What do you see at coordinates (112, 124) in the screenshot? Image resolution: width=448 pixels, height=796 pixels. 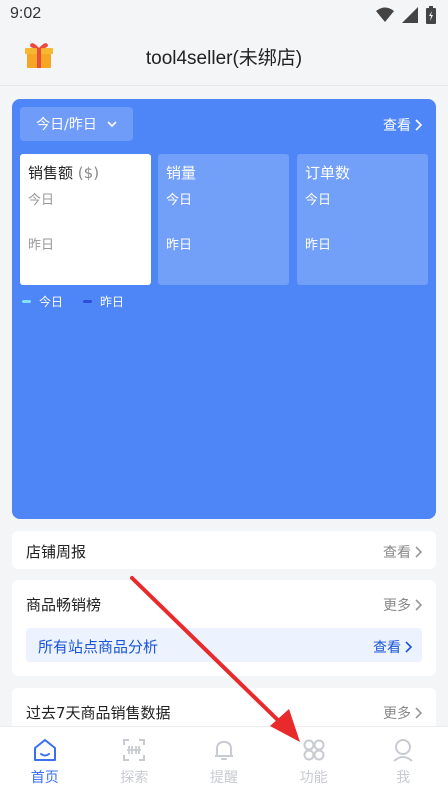 I see `chevron-down-icon` at bounding box center [112, 124].